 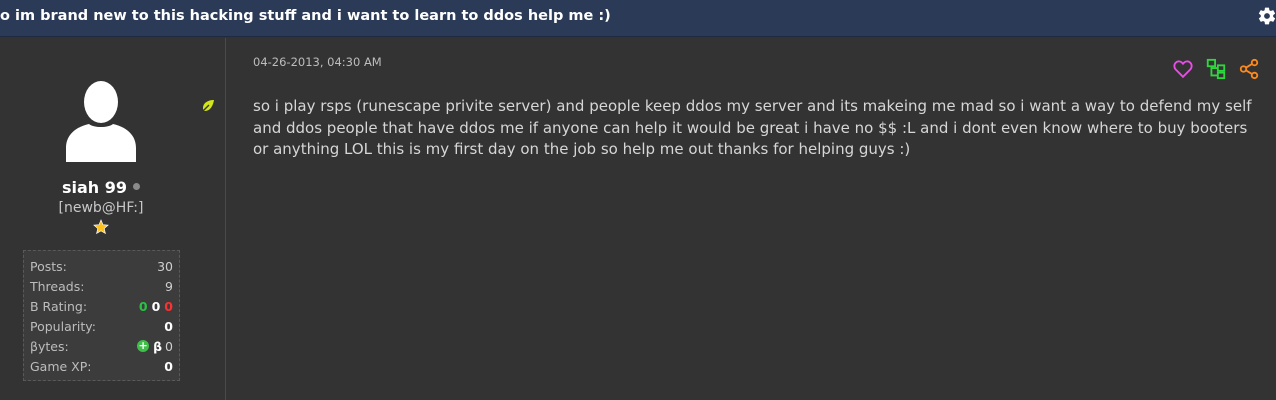 I want to click on stat-label: βytes:, so click(x=49, y=346).